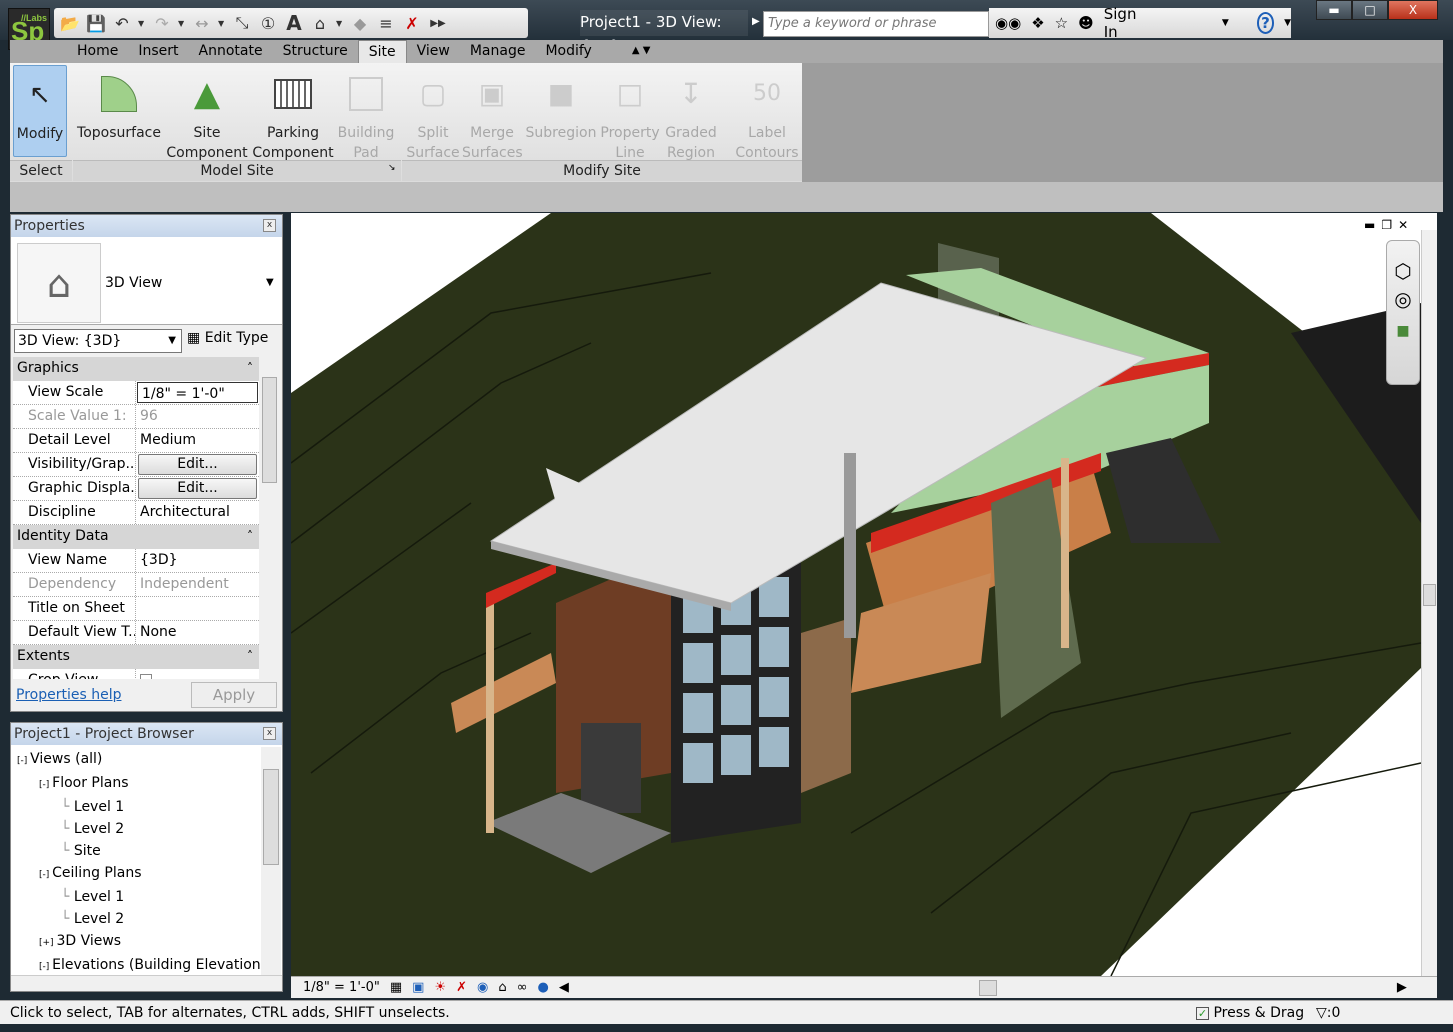 The height and width of the screenshot is (1032, 1453). What do you see at coordinates (561, 104) in the screenshot?
I see `subregion-button: ■ Subregion` at bounding box center [561, 104].